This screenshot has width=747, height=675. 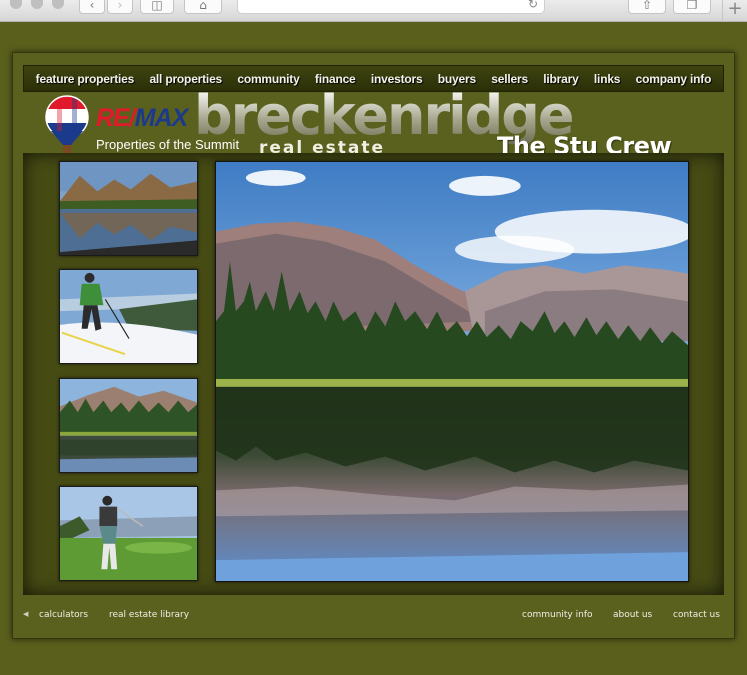 What do you see at coordinates (128, 533) in the screenshot?
I see `thumbnail-golfer-photo` at bounding box center [128, 533].